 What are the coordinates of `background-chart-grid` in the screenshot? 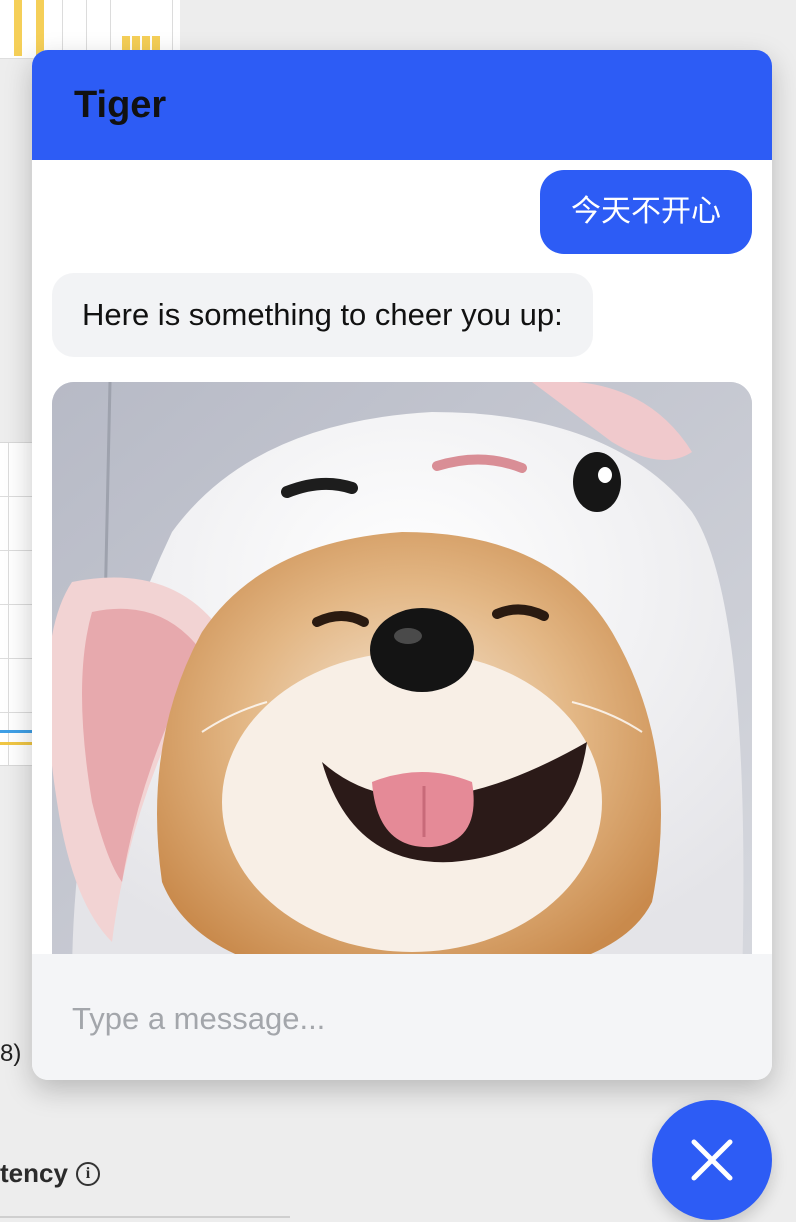 It's located at (16, 604).